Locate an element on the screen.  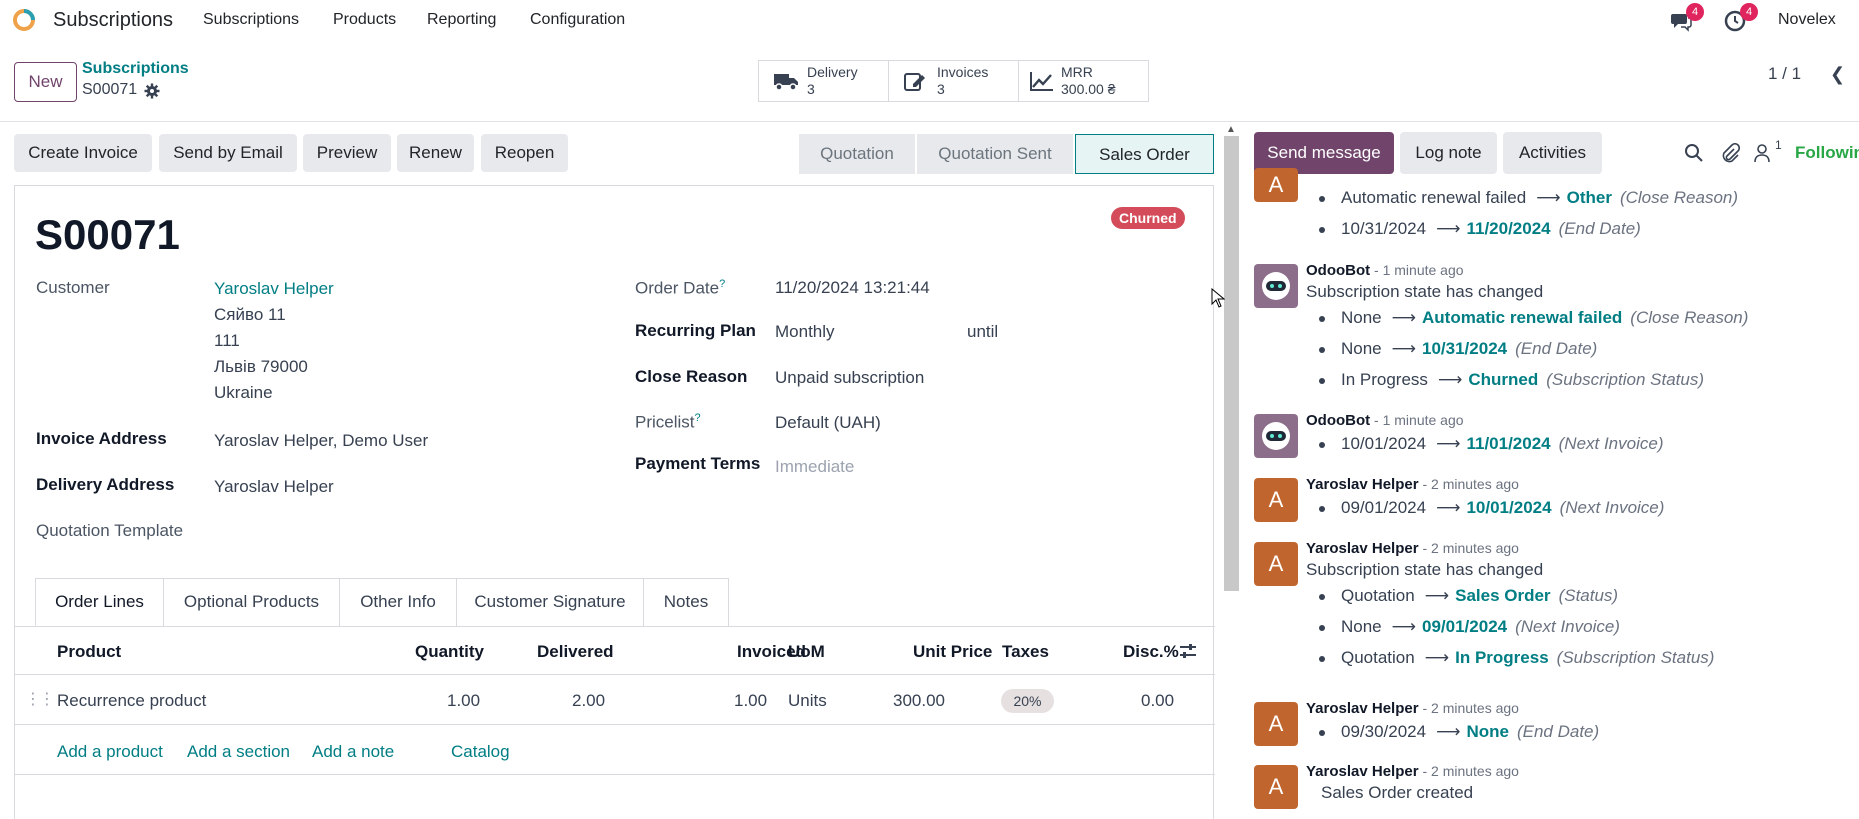
pager-value: 1 / 1 is located at coordinates (1784, 74).